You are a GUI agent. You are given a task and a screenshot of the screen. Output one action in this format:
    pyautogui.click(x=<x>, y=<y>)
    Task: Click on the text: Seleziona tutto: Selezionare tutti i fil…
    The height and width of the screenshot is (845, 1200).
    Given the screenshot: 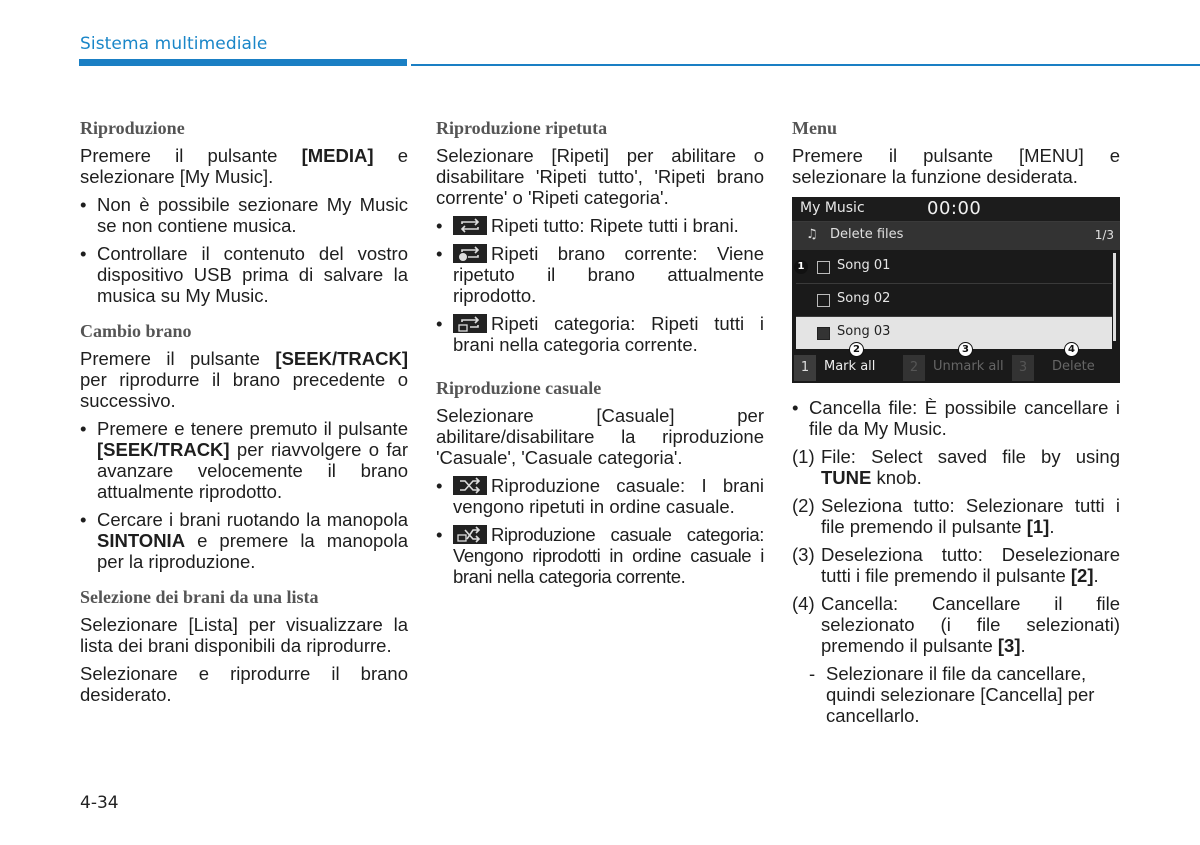 What is the action you would take?
    pyautogui.click(x=970, y=516)
    